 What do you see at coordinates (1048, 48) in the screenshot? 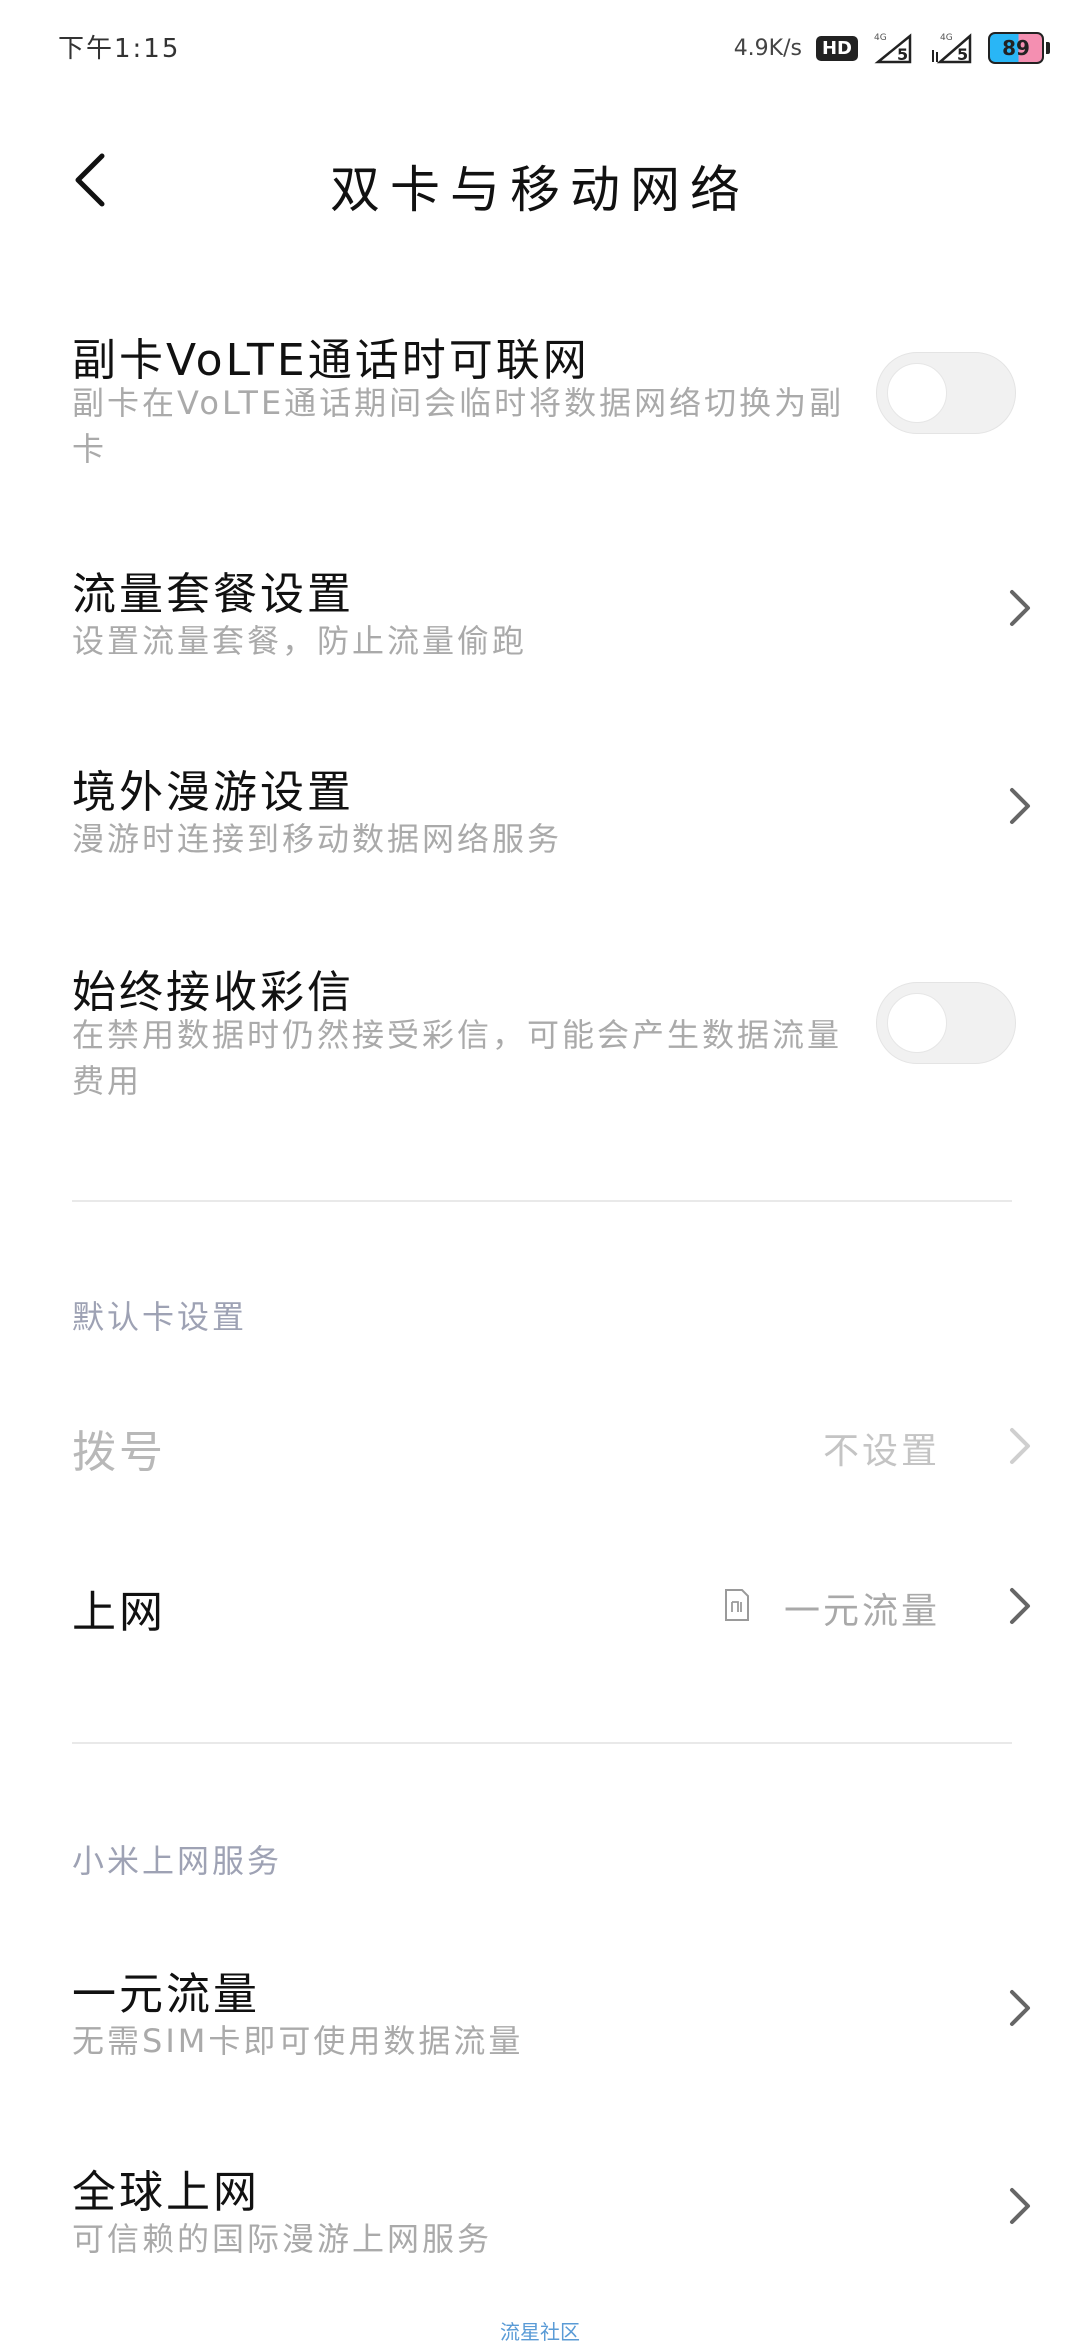
I see `battery-tip` at bounding box center [1048, 48].